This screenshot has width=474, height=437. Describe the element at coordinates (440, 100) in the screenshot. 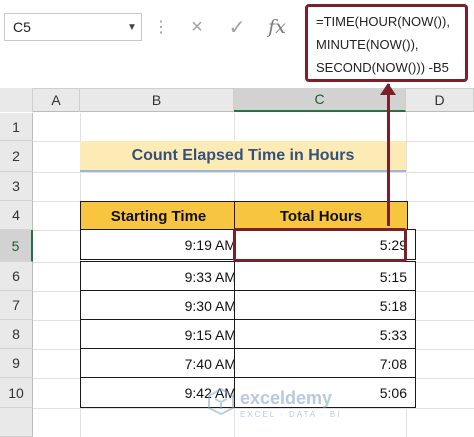

I see `column-header-d: D` at that location.